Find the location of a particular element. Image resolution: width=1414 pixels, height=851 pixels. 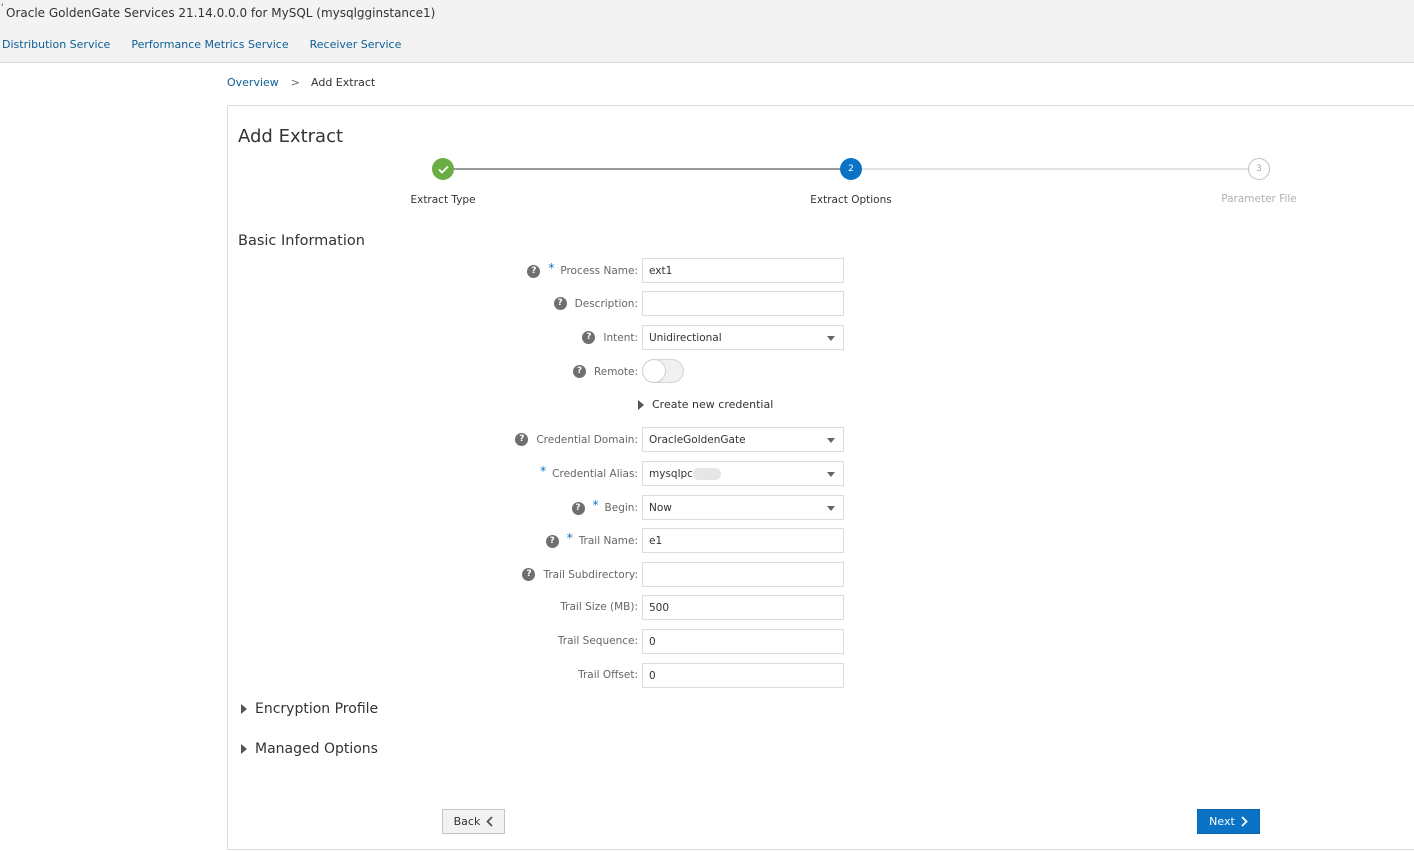

trail-offset-input: 0 is located at coordinates (743, 675).